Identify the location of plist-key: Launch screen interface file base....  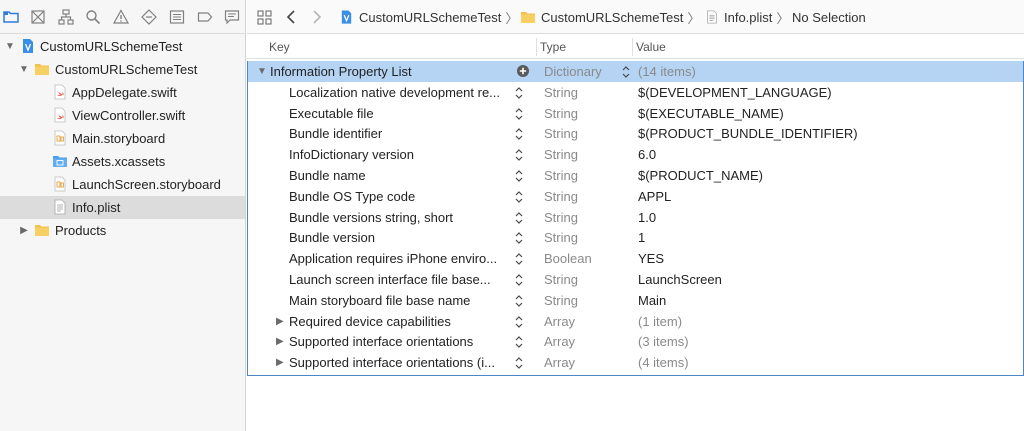
(400, 279).